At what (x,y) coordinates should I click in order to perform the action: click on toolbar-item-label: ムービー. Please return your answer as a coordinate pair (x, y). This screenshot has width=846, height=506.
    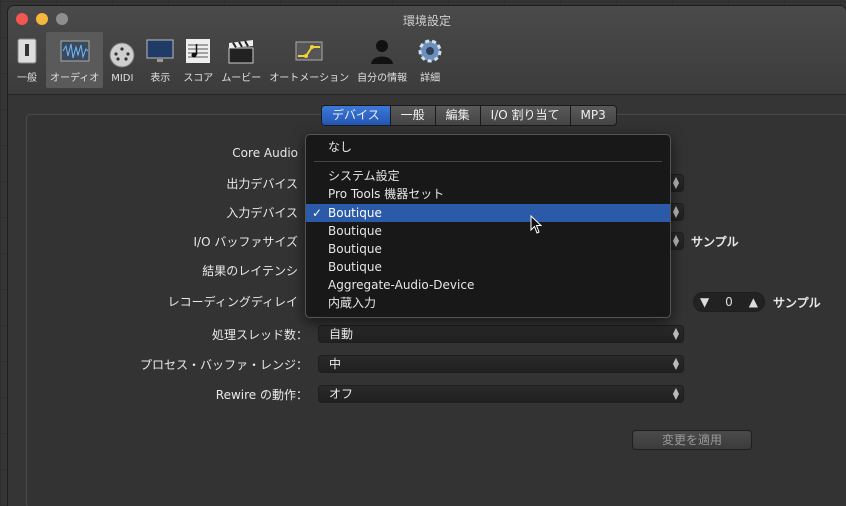
    Looking at the image, I should click on (241, 78).